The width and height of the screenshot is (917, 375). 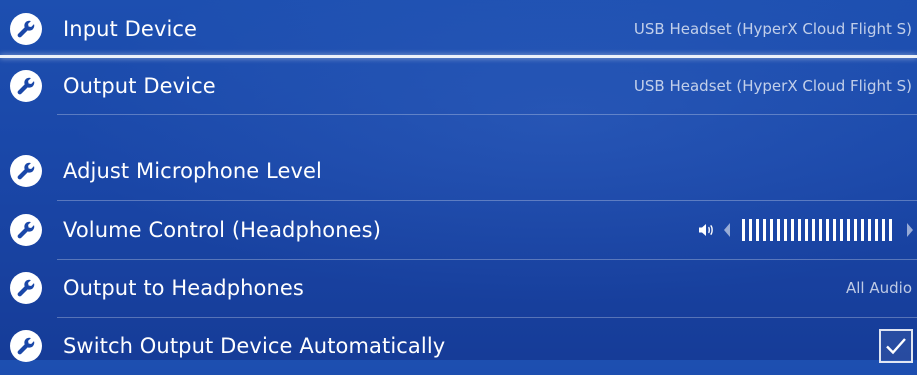 What do you see at coordinates (222, 230) in the screenshot?
I see `setting-label: Volume Control (Headphones)` at bounding box center [222, 230].